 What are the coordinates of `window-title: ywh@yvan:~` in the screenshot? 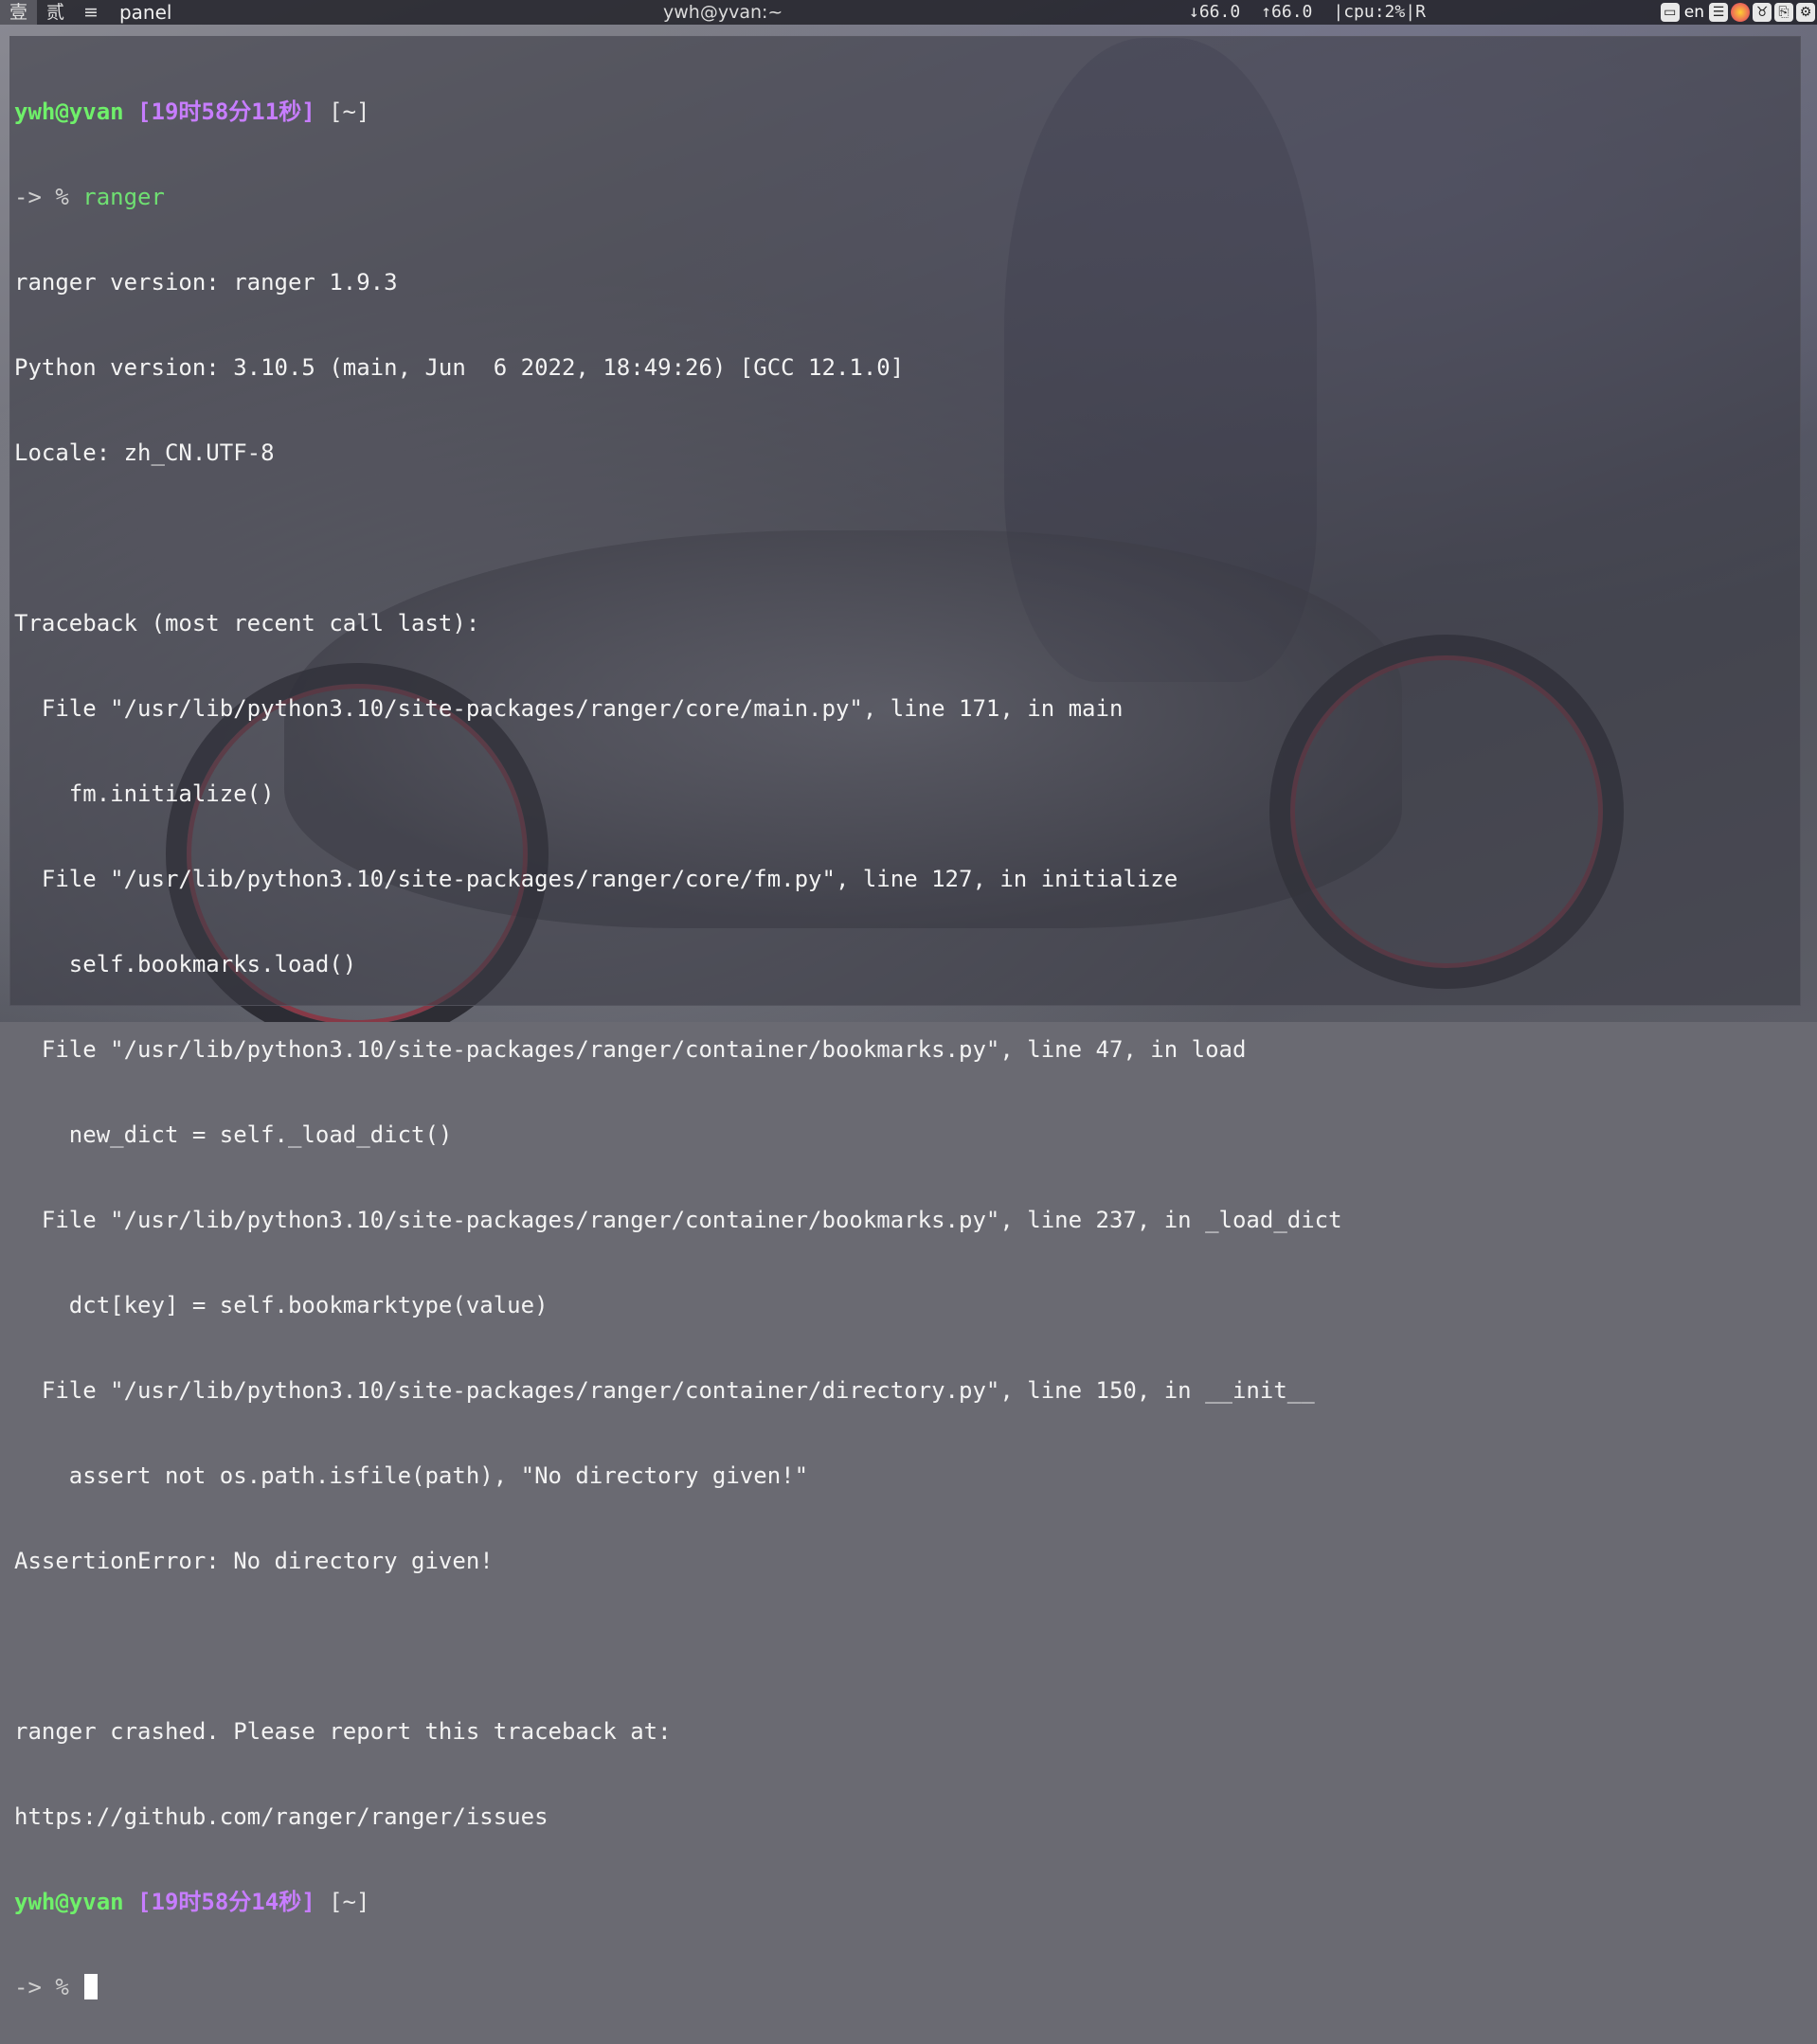 It's located at (723, 12).